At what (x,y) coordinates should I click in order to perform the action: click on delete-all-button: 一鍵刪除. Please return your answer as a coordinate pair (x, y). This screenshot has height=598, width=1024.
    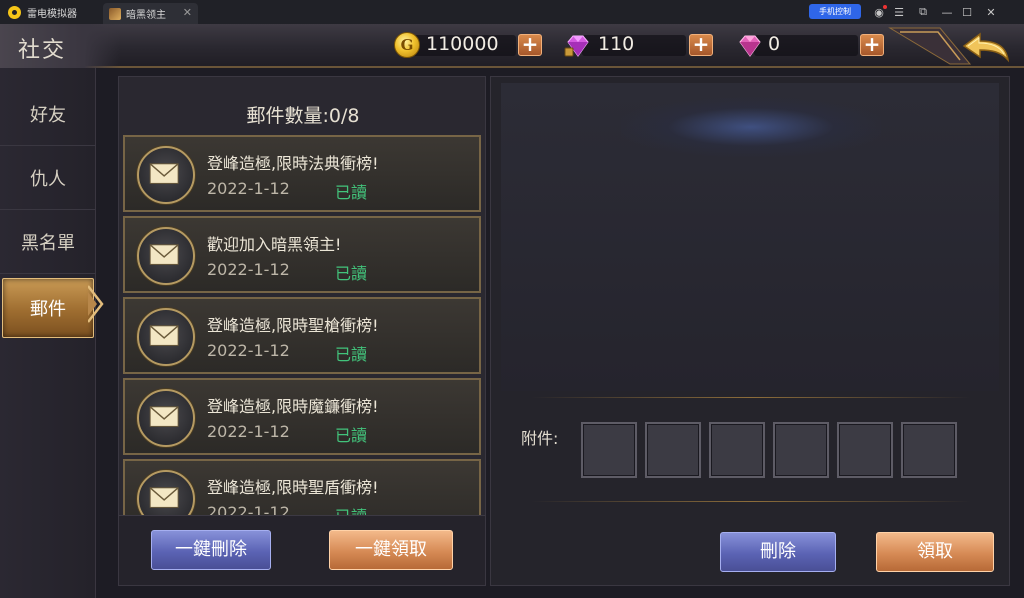
    Looking at the image, I should click on (211, 550).